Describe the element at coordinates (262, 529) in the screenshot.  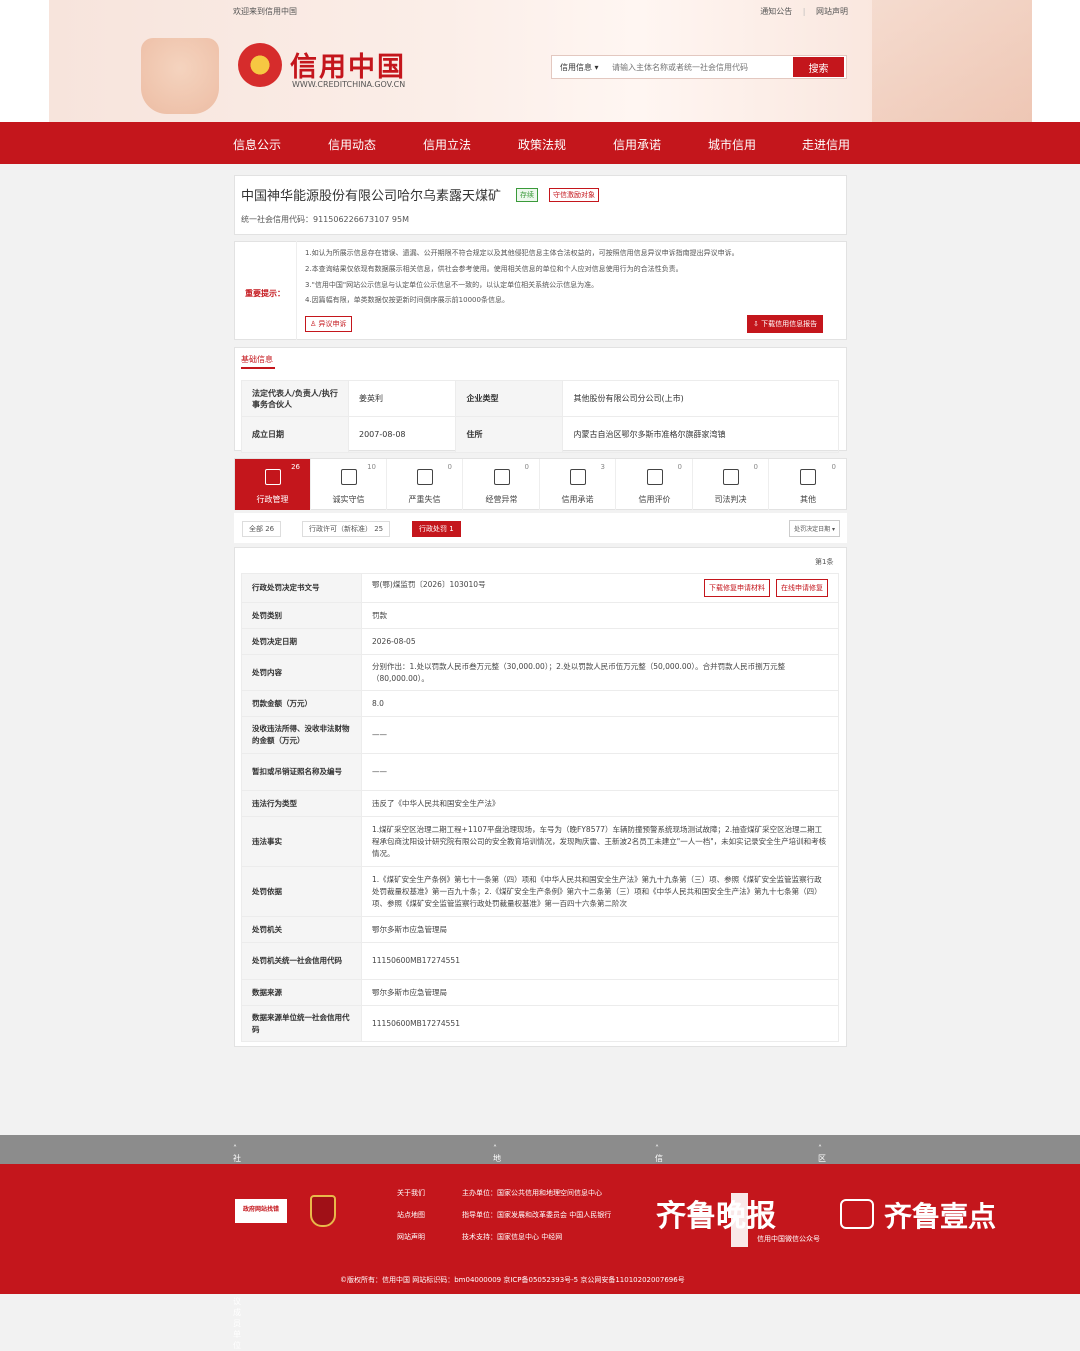
I see `subtab-all: 全部 26` at that location.